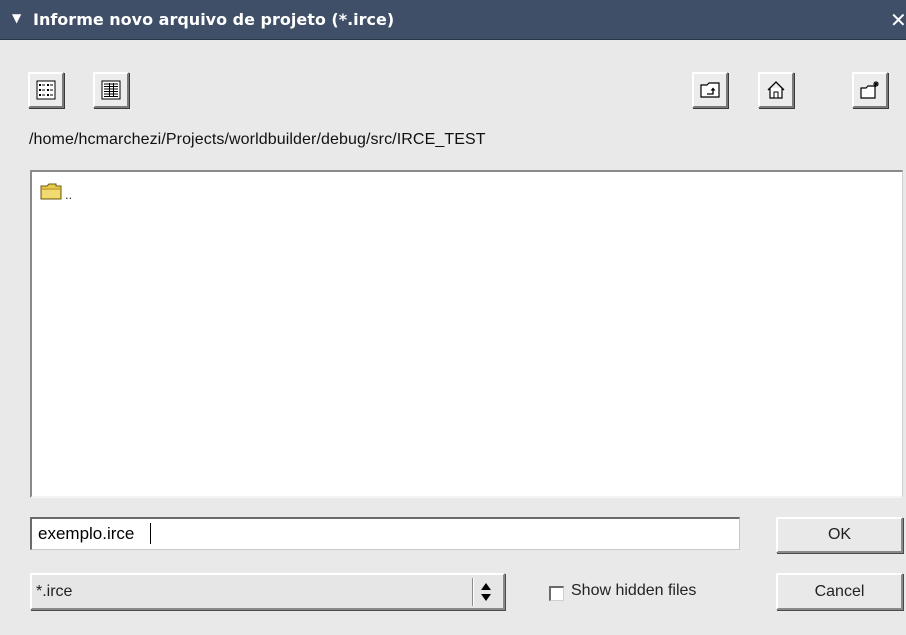 This screenshot has width=906, height=635. Describe the element at coordinates (54, 591) in the screenshot. I see `filter-selected-value: *.irce` at that location.